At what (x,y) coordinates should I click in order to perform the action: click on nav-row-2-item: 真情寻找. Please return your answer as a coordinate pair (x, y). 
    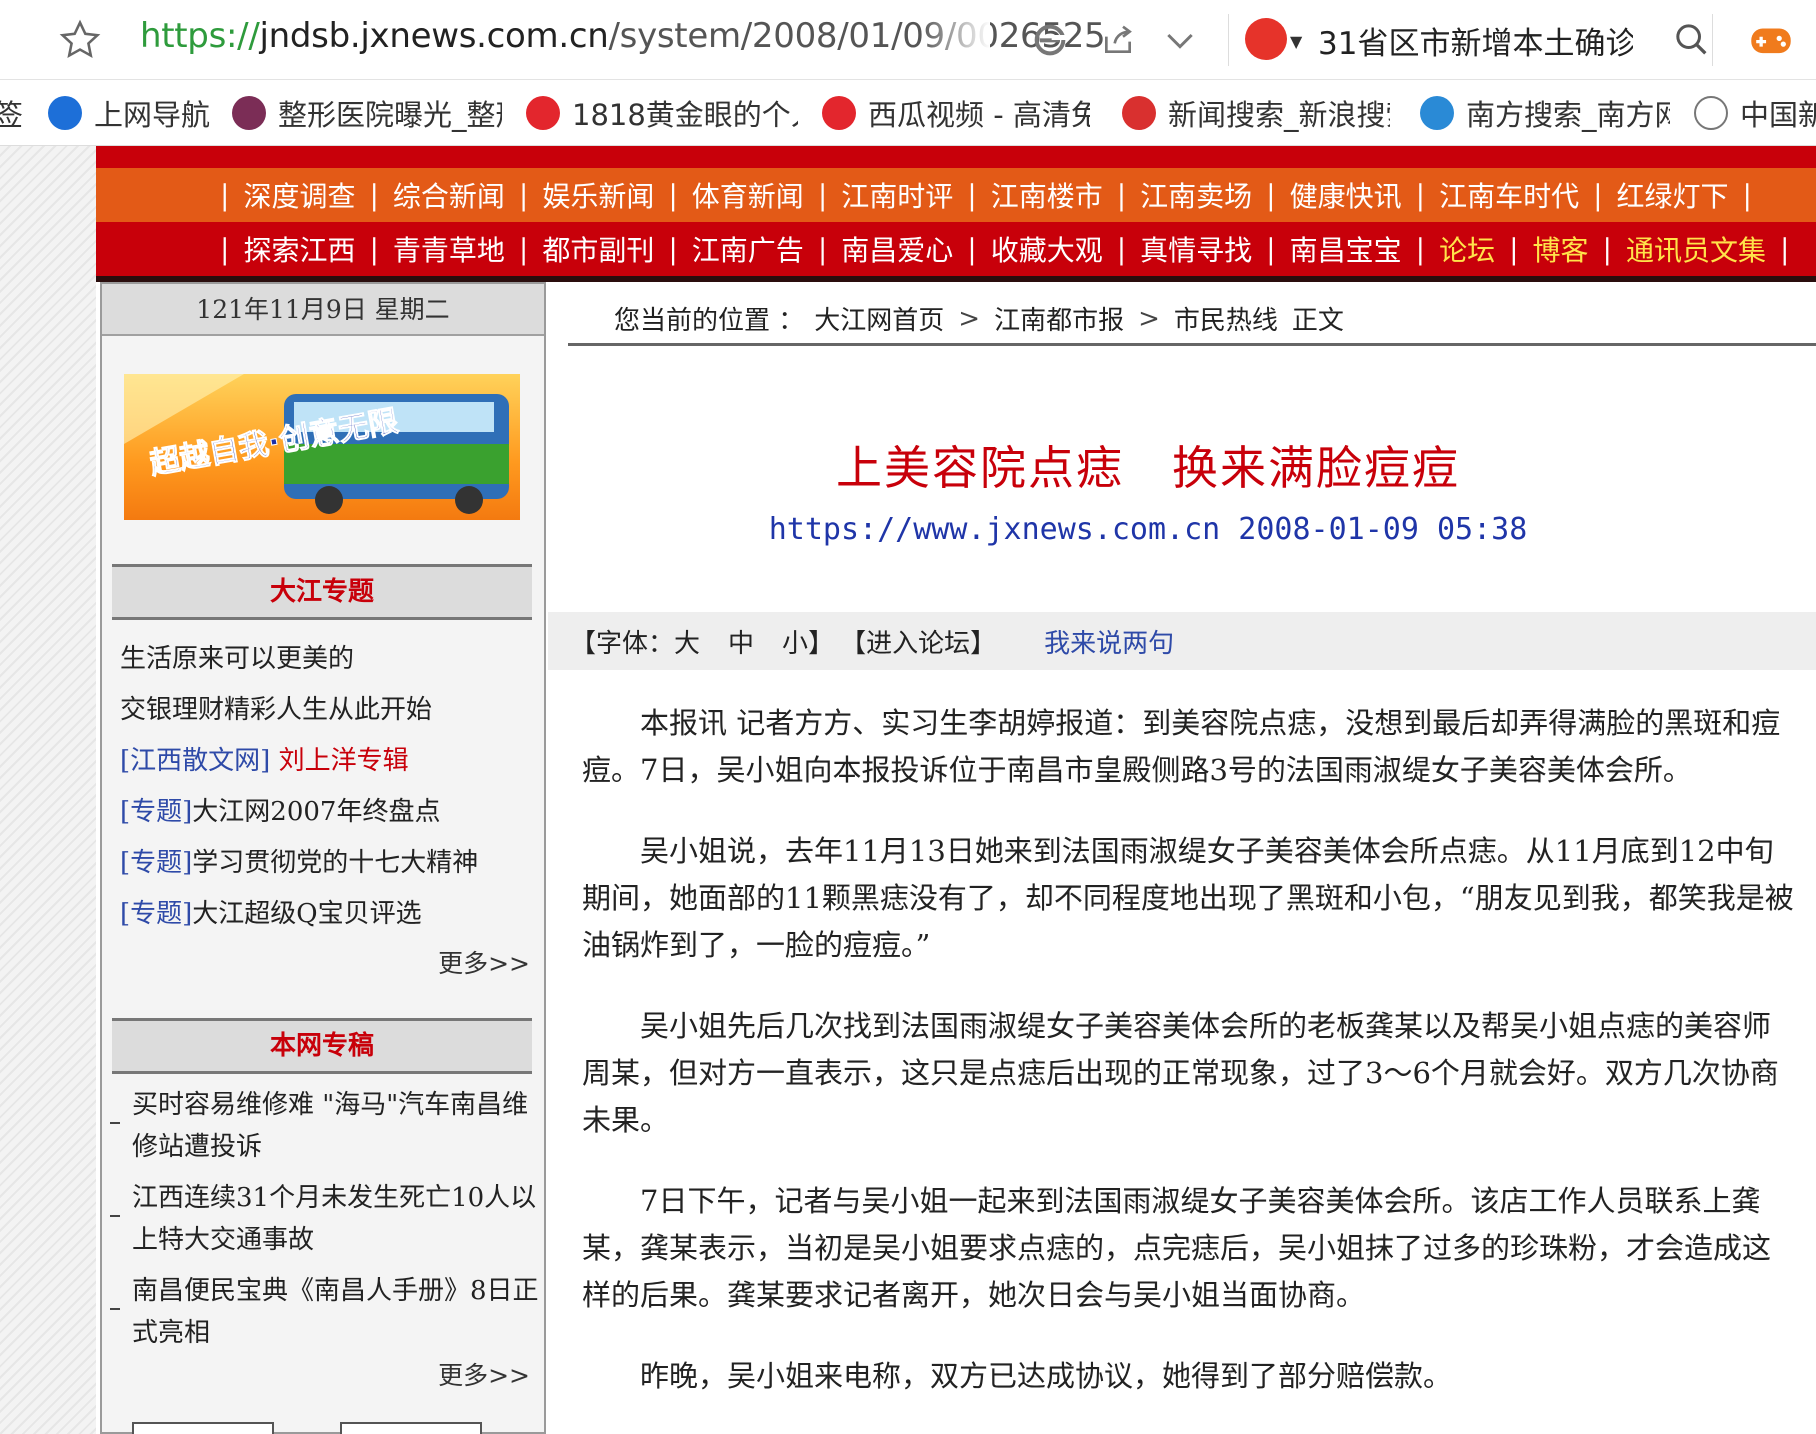
    Looking at the image, I should click on (1196, 249).